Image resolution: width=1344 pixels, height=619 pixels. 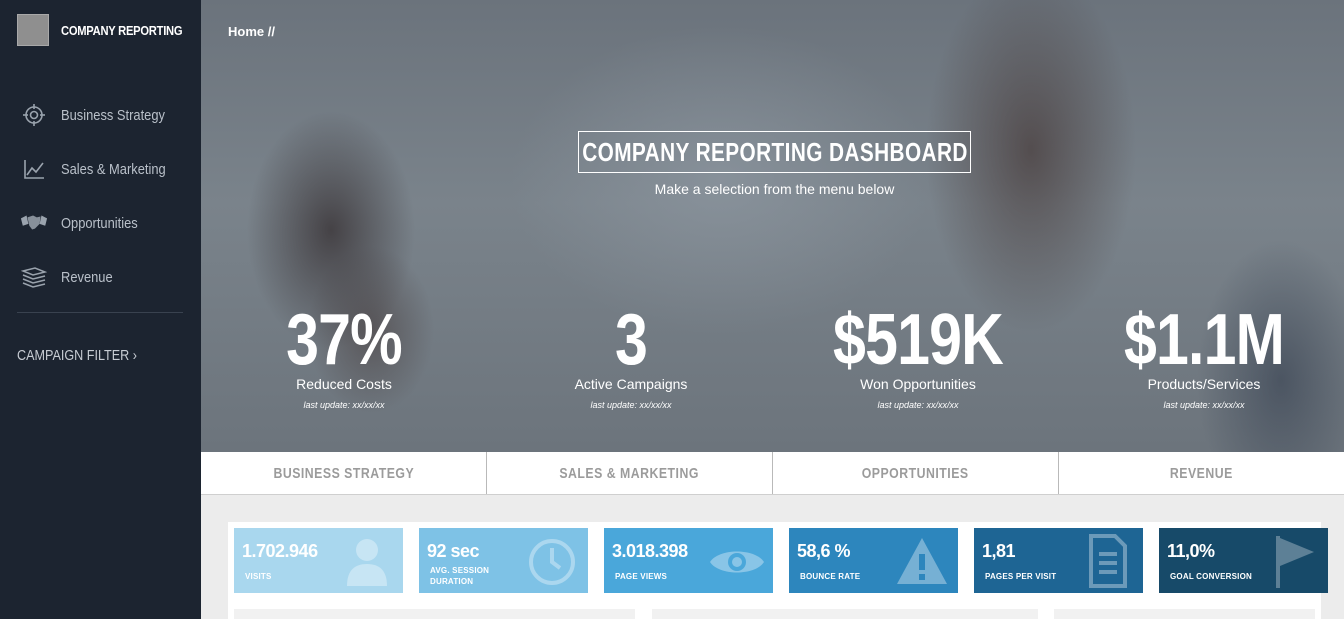 I want to click on page-title-box: COMPANY REPORTING DASHBOARD, so click(x=774, y=152).